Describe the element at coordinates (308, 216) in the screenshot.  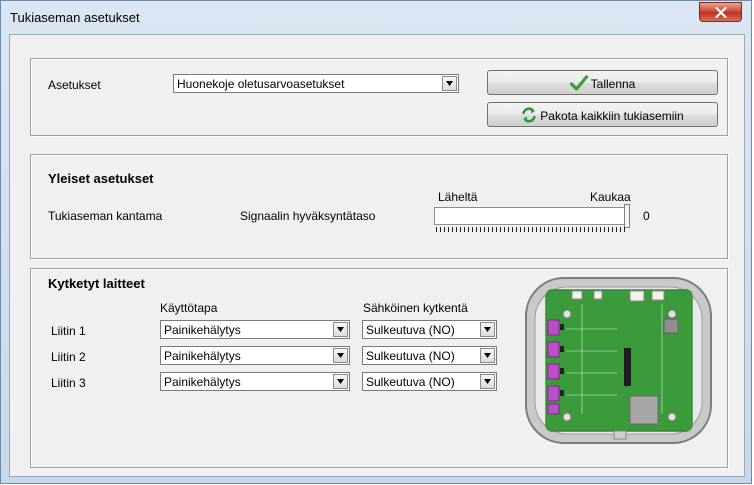
I see `threshold-label: Signaalin hyväksyntätaso` at that location.